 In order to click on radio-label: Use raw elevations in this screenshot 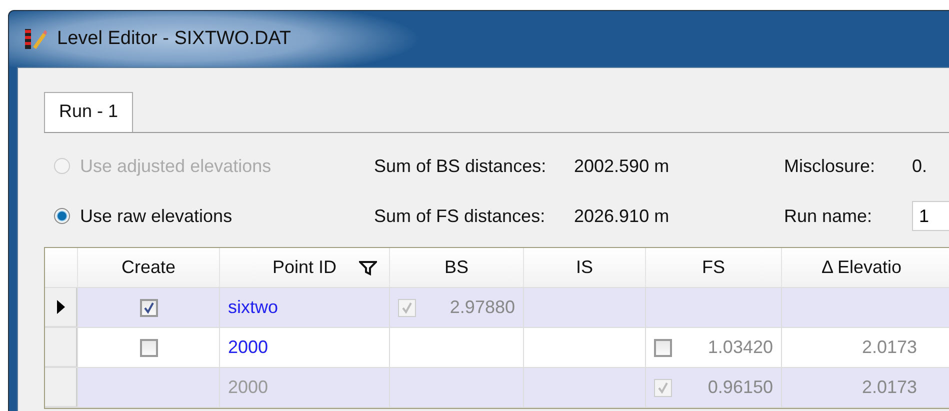, I will do `click(156, 216)`.